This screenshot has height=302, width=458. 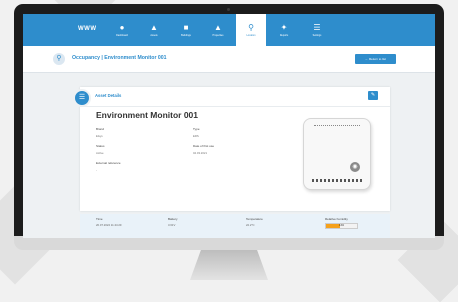 I want to click on nav-item-buildings: ■ Buildings, so click(x=186, y=30).